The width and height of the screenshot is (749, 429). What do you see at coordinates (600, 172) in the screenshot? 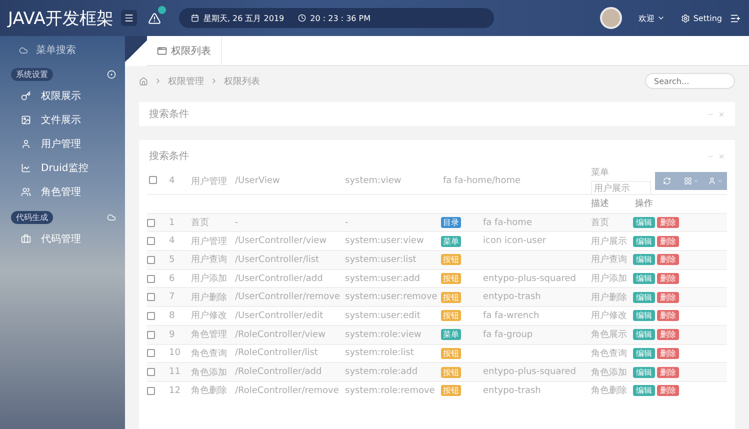
I see `menu-label: 菜单` at bounding box center [600, 172].